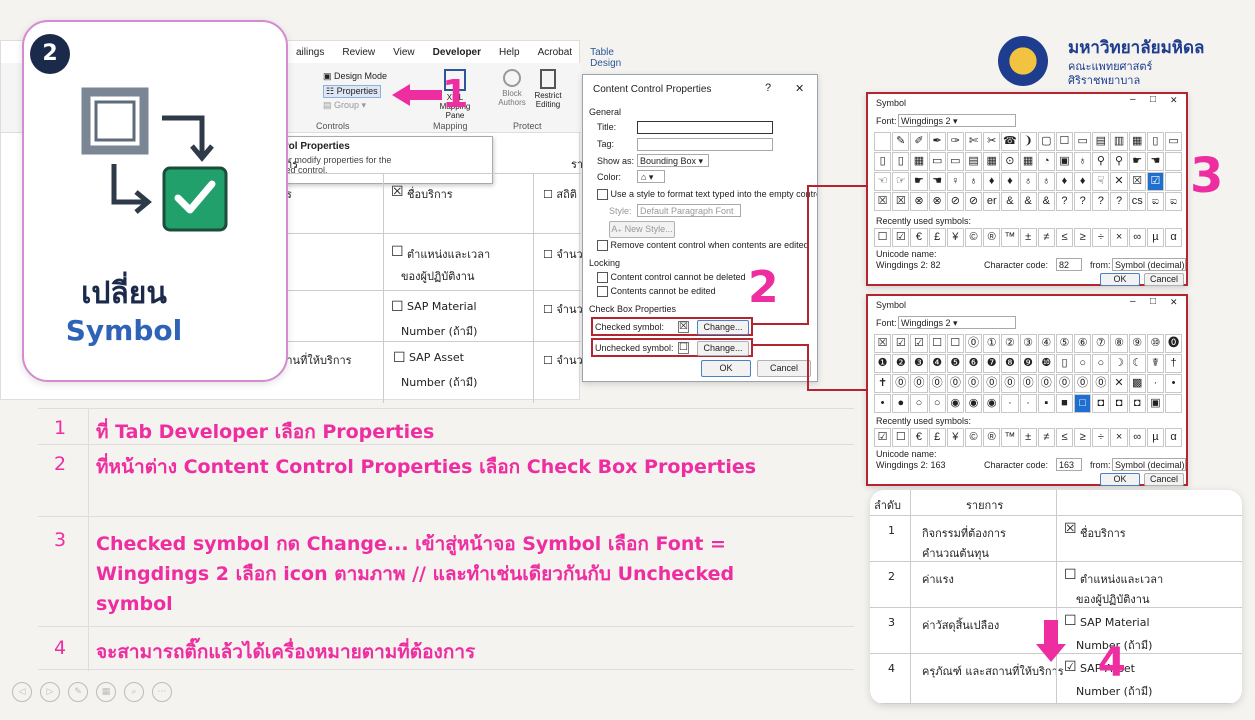 Image resolution: width=1255 pixels, height=720 pixels. Describe the element at coordinates (726, 368) in the screenshot. I see `ok-button: OK` at that location.